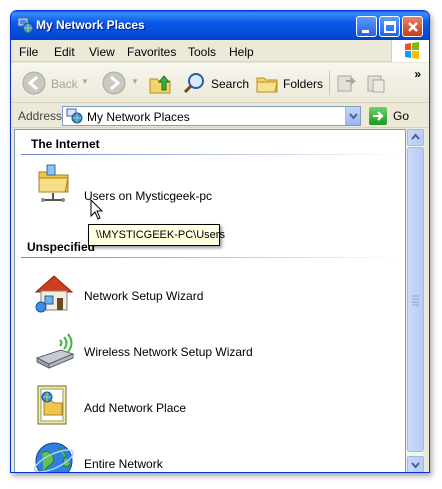 Image resolution: width=442 pixels, height=489 pixels. Describe the element at coordinates (64, 52) in the screenshot. I see `menu-edit: Edit` at that location.